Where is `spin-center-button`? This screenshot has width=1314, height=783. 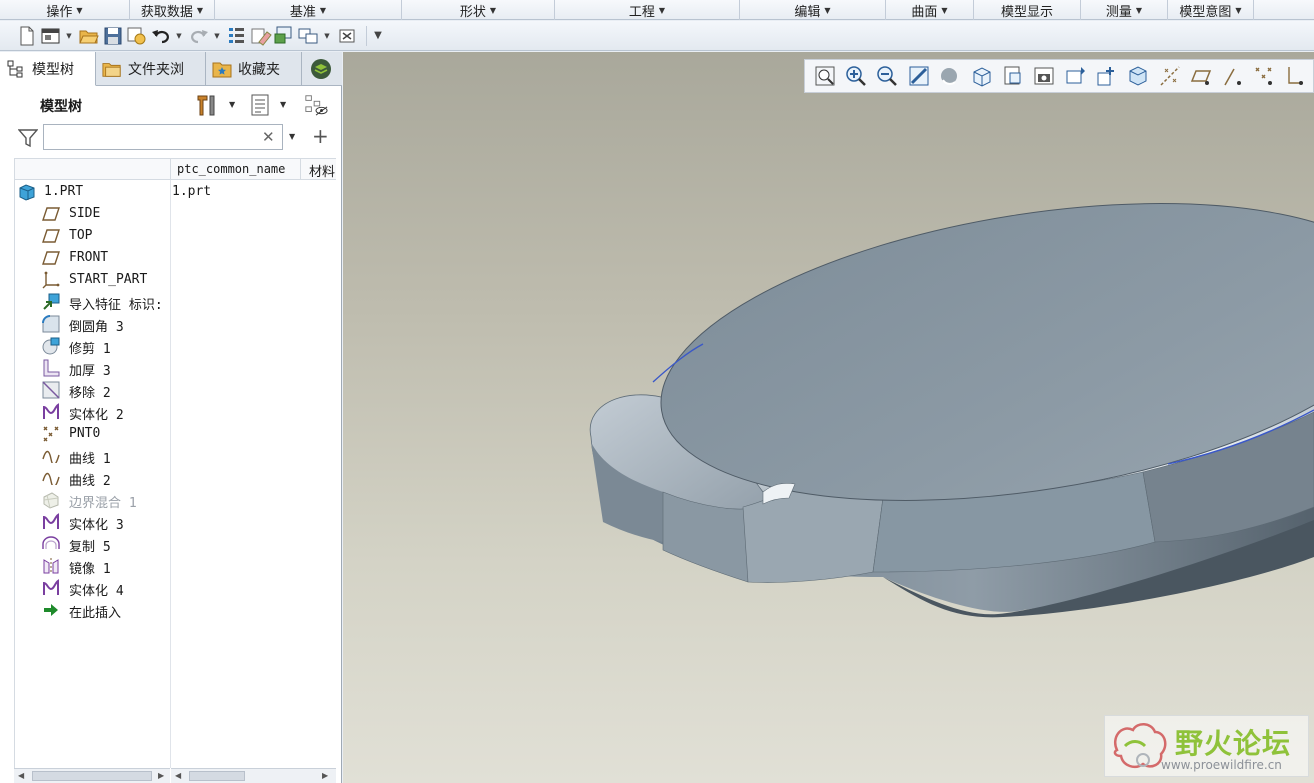
spin-center-button is located at coordinates (1106, 76).